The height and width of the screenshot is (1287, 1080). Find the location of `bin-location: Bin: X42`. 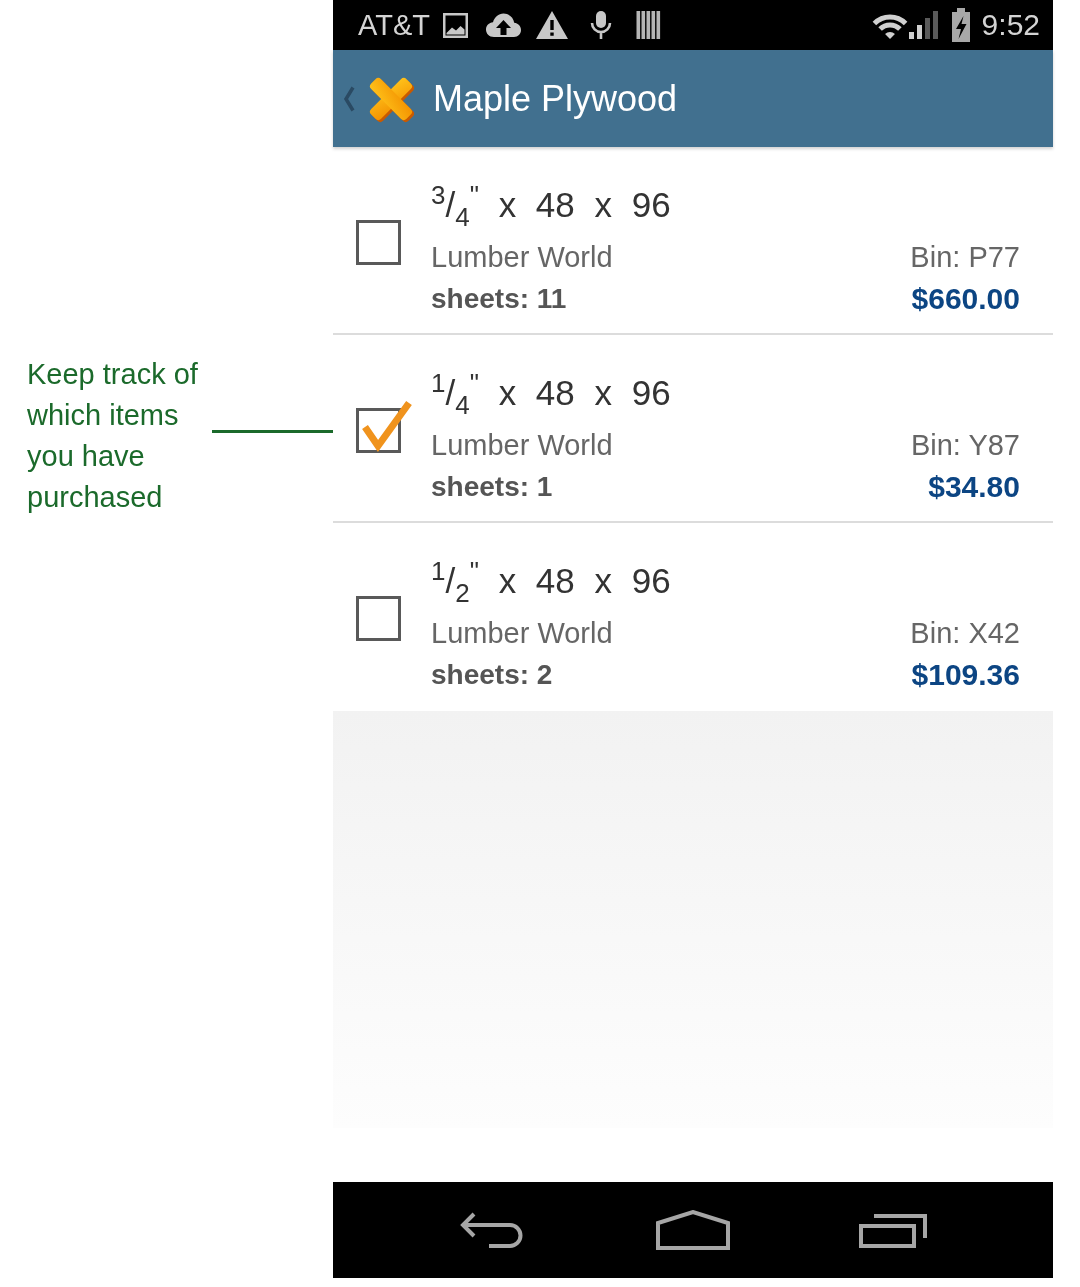

bin-location: Bin: X42 is located at coordinates (965, 633).